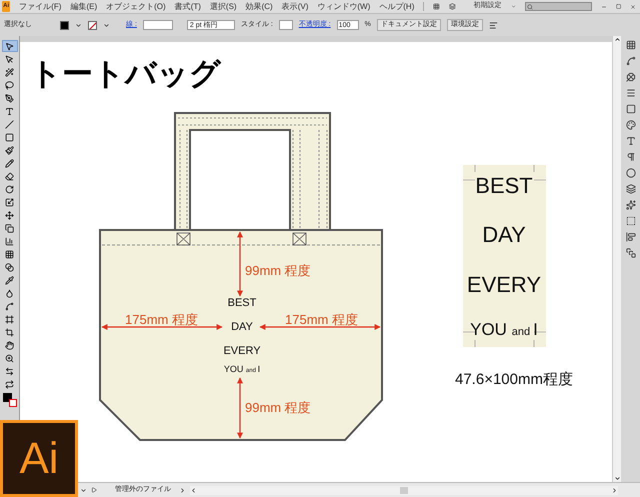 The image size is (640, 497). Describe the element at coordinates (9, 358) in the screenshot. I see `zoom-icon` at that location.